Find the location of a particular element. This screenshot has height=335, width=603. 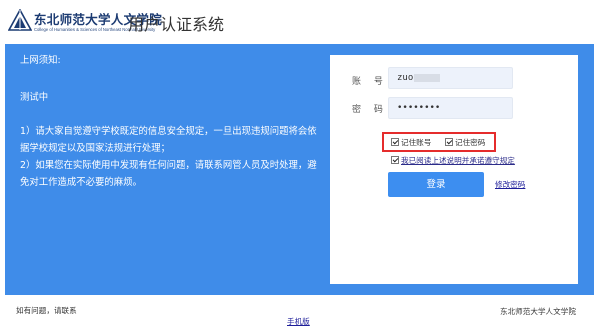

mobile-version-link: 手机版 is located at coordinates (298, 321).